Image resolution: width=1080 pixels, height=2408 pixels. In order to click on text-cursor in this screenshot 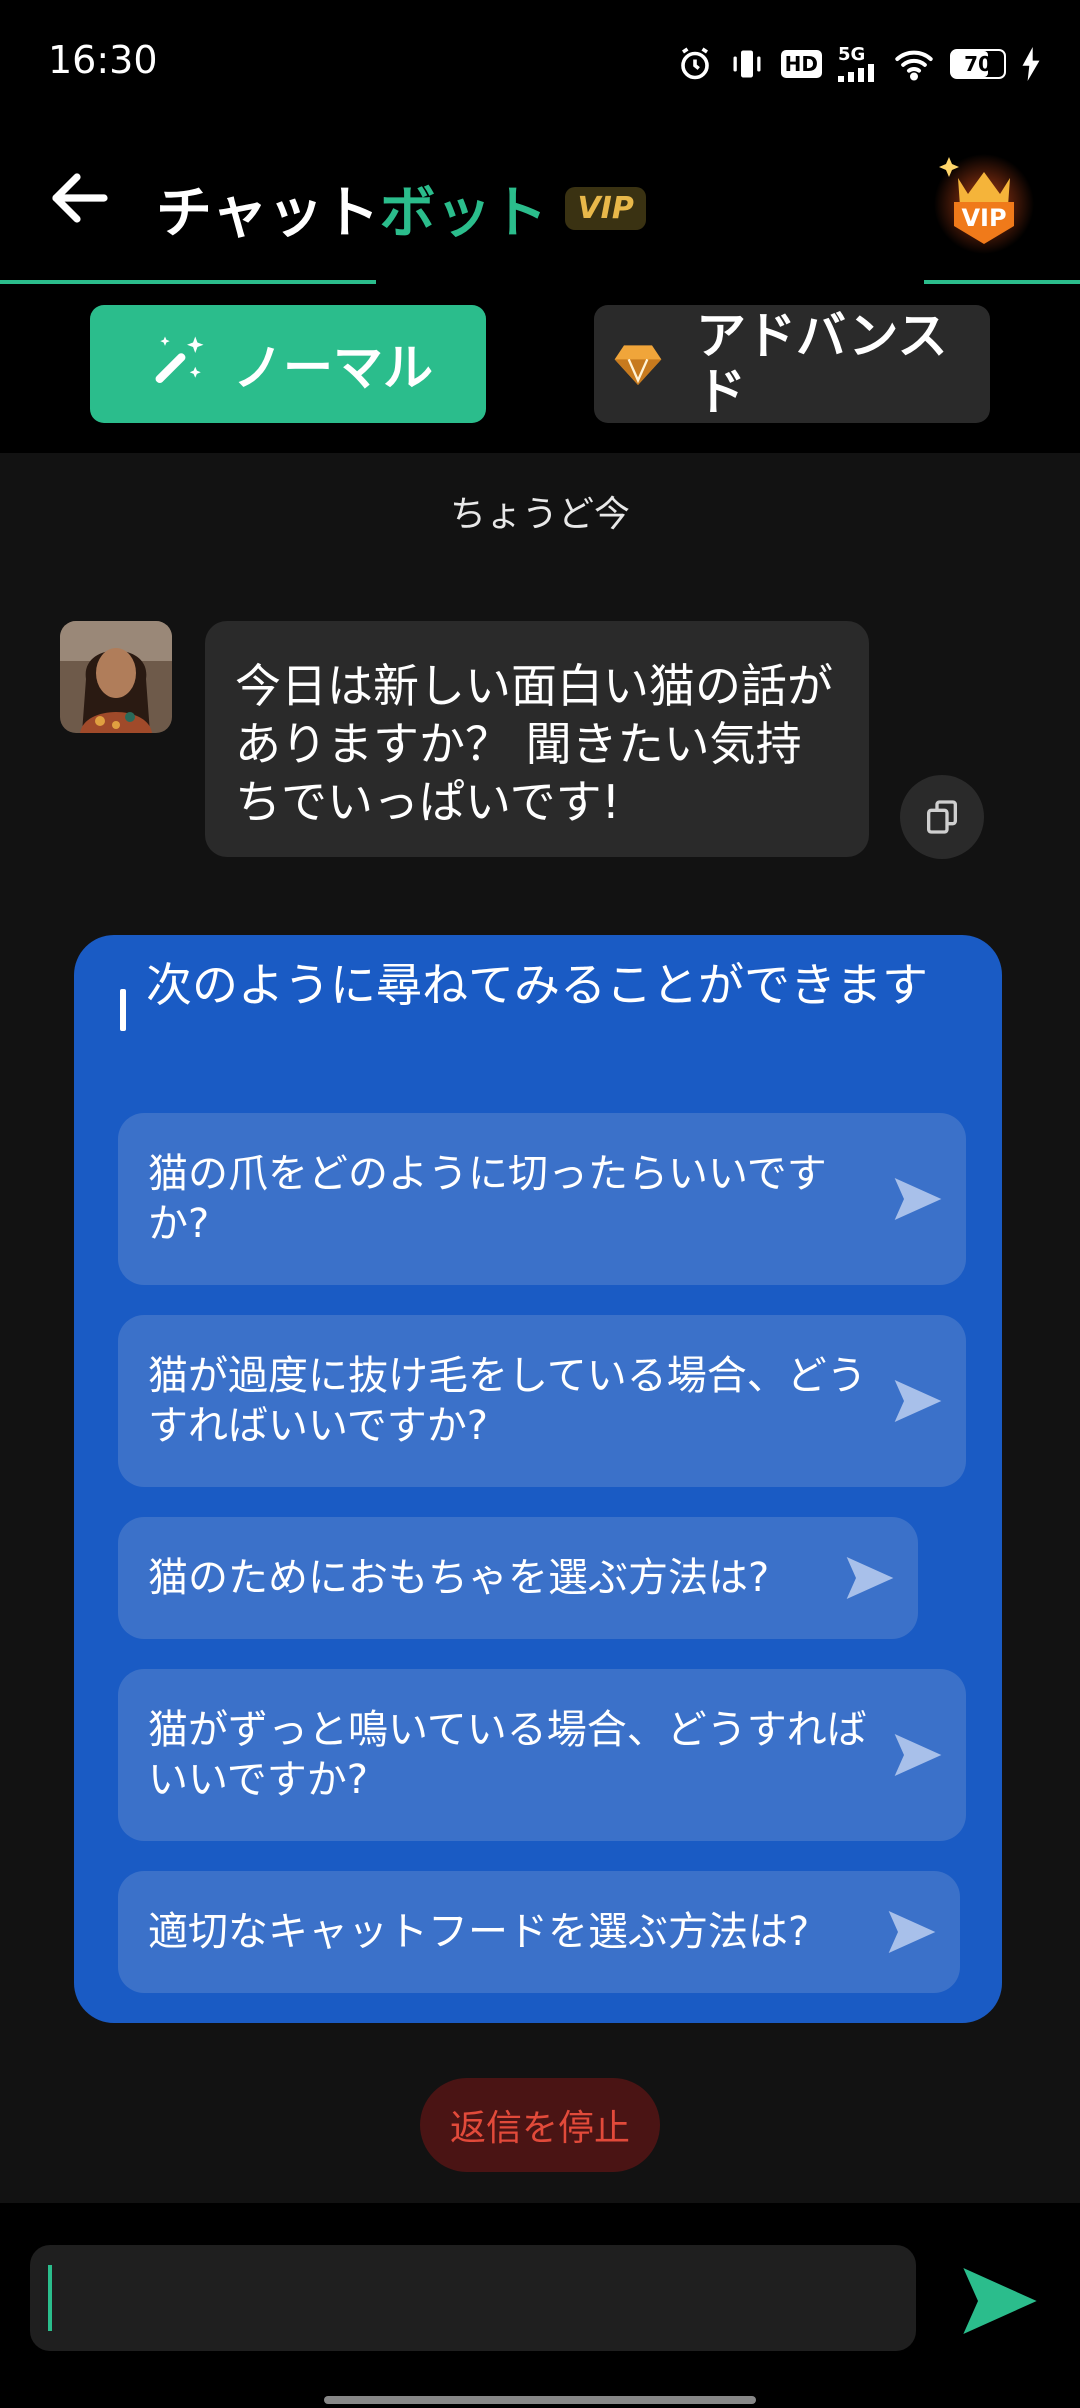, I will do `click(50, 2298)`.